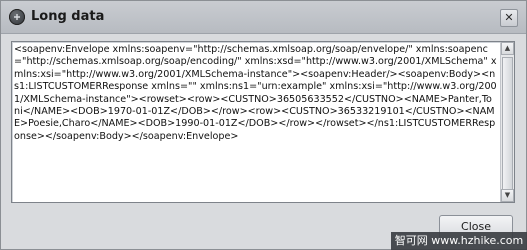  I want to click on close-icon: ✕, so click(509, 18).